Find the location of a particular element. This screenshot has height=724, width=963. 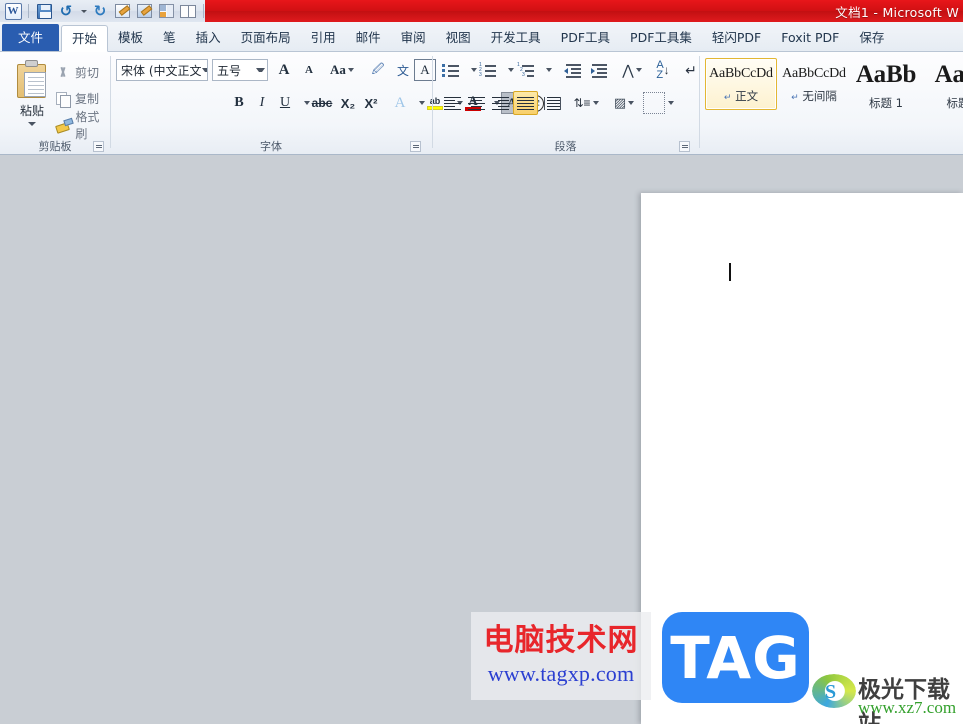

text-effects-button: A is located at coordinates (400, 103).